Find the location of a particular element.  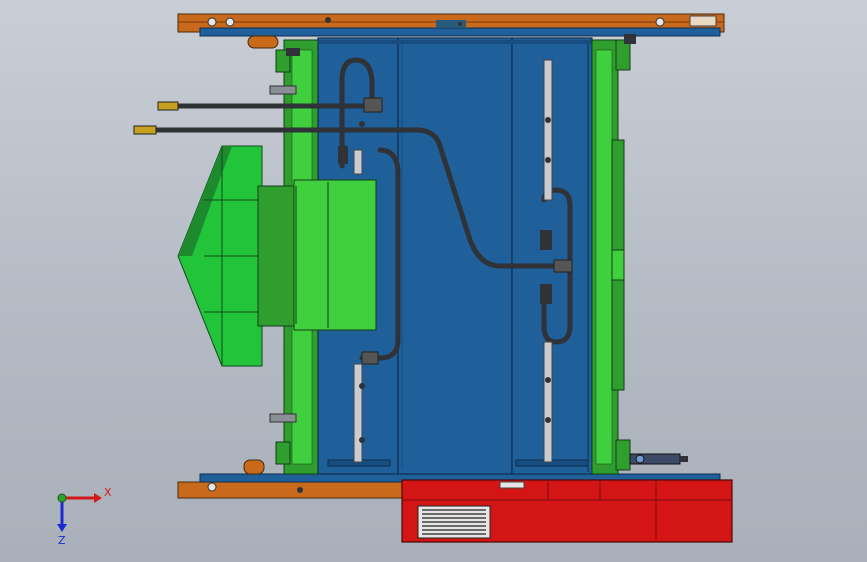

right-guide-block is located at coordinates (611, 257).